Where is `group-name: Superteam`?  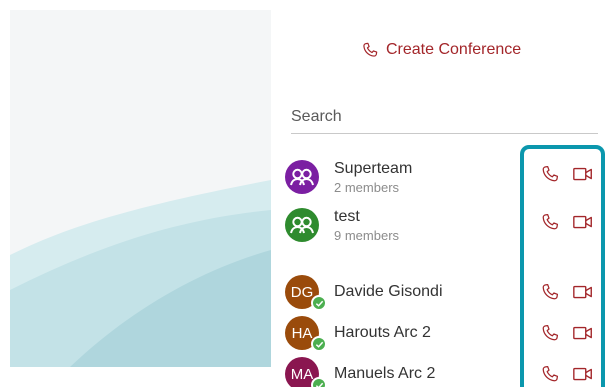
group-name: Superteam is located at coordinates (373, 168).